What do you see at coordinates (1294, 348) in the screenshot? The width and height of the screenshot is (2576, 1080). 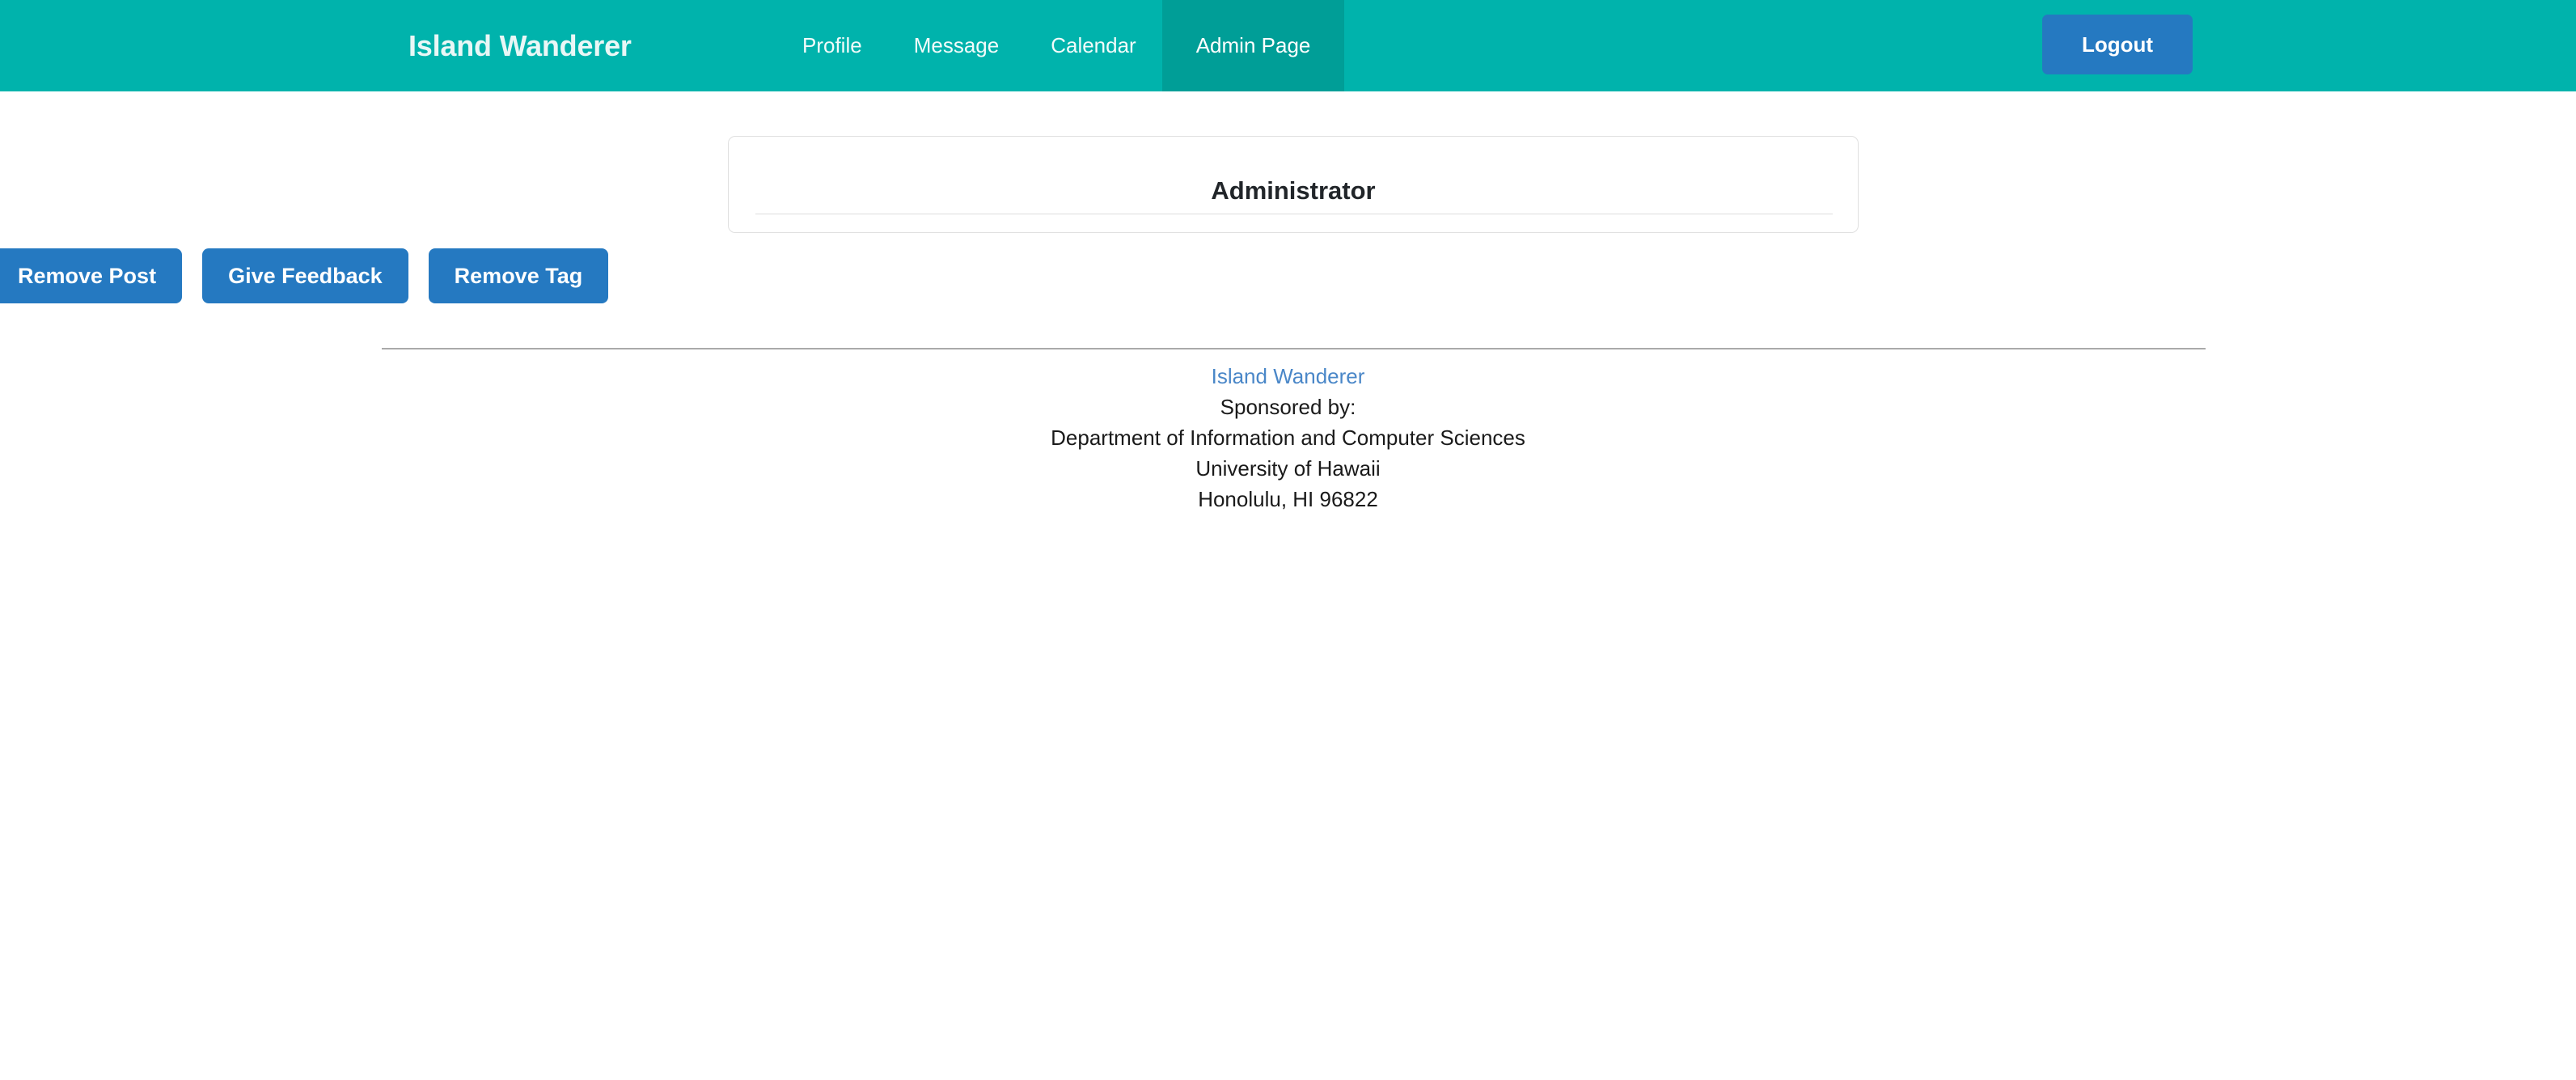 I see `footer-divider` at bounding box center [1294, 348].